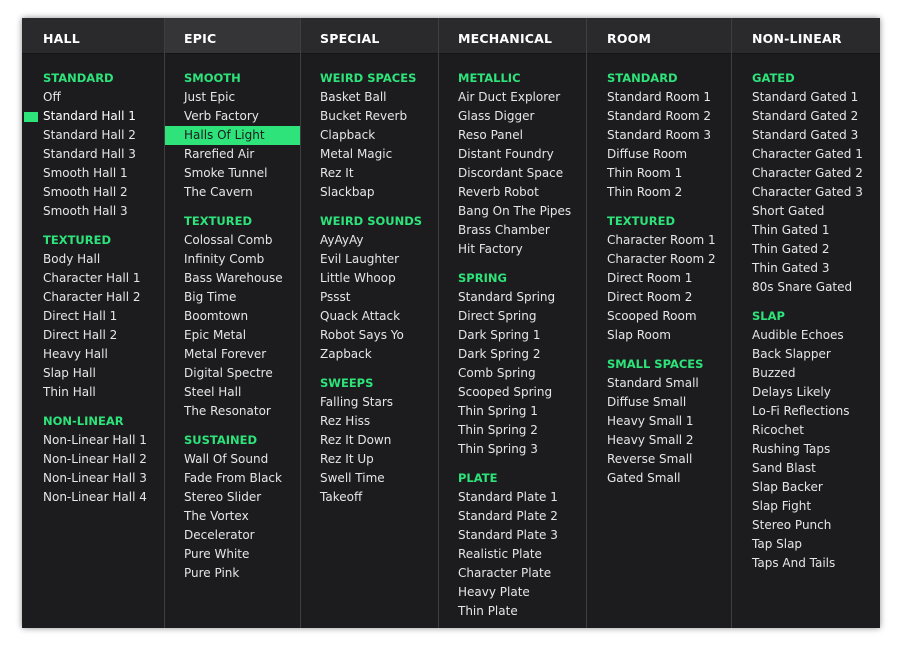 The width and height of the screenshot is (902, 654). I want to click on preset-item: Short Gated, so click(806, 211).